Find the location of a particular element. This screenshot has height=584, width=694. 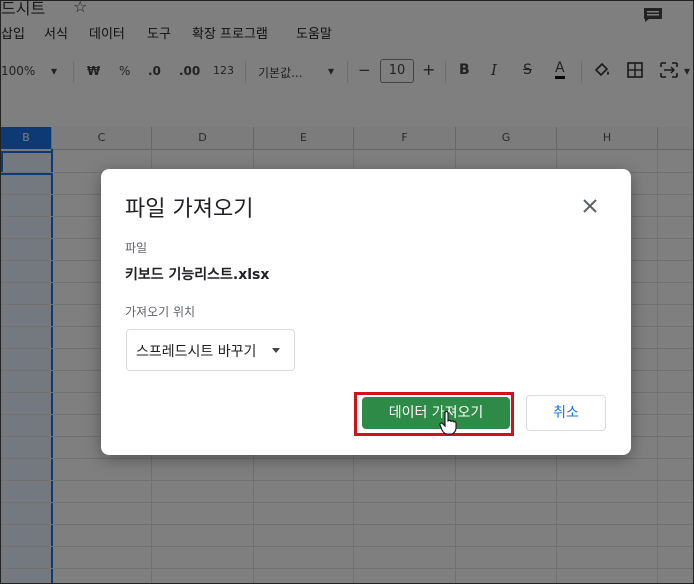

import-location-label: 가져오기 위치 is located at coordinates (160, 312).